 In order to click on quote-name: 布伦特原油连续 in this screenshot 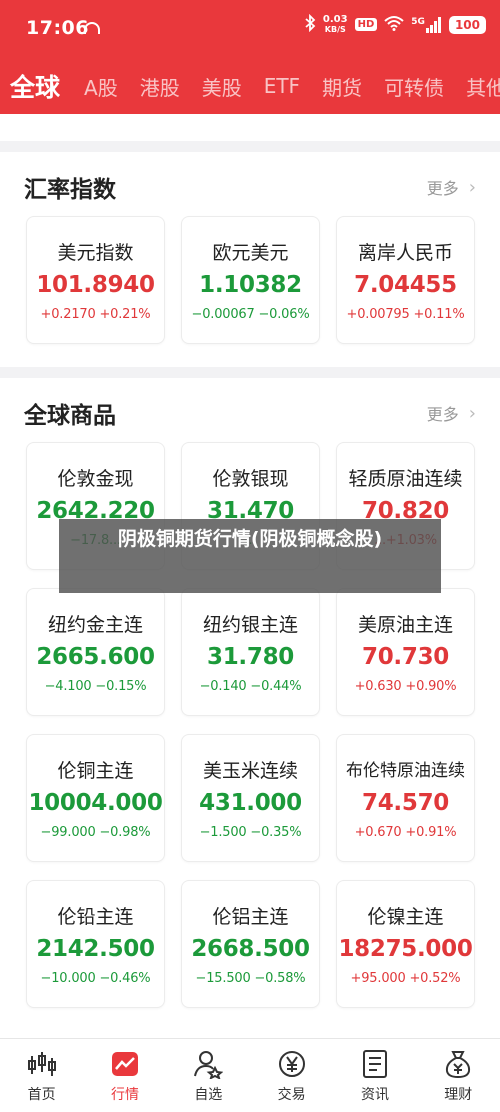, I will do `click(405, 771)`.